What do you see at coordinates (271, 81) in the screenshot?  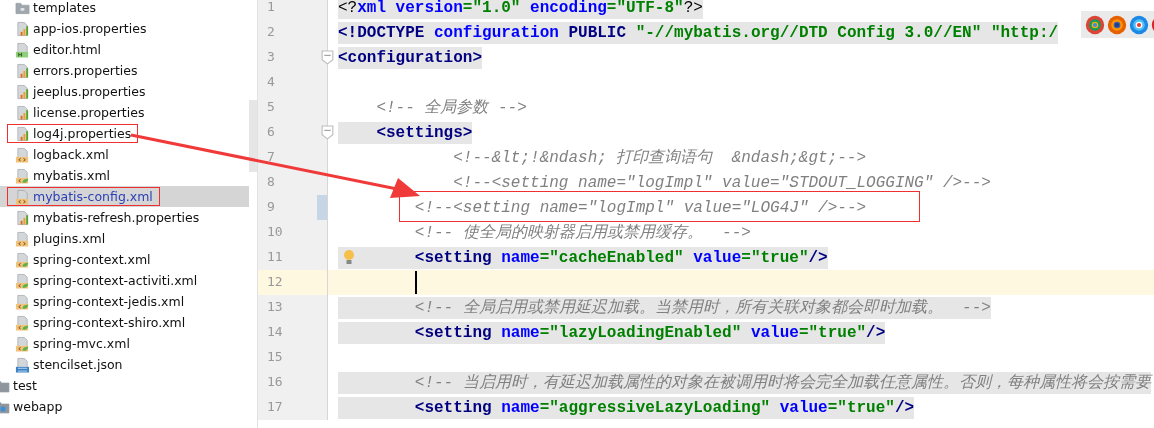 I see `line-number: 4` at bounding box center [271, 81].